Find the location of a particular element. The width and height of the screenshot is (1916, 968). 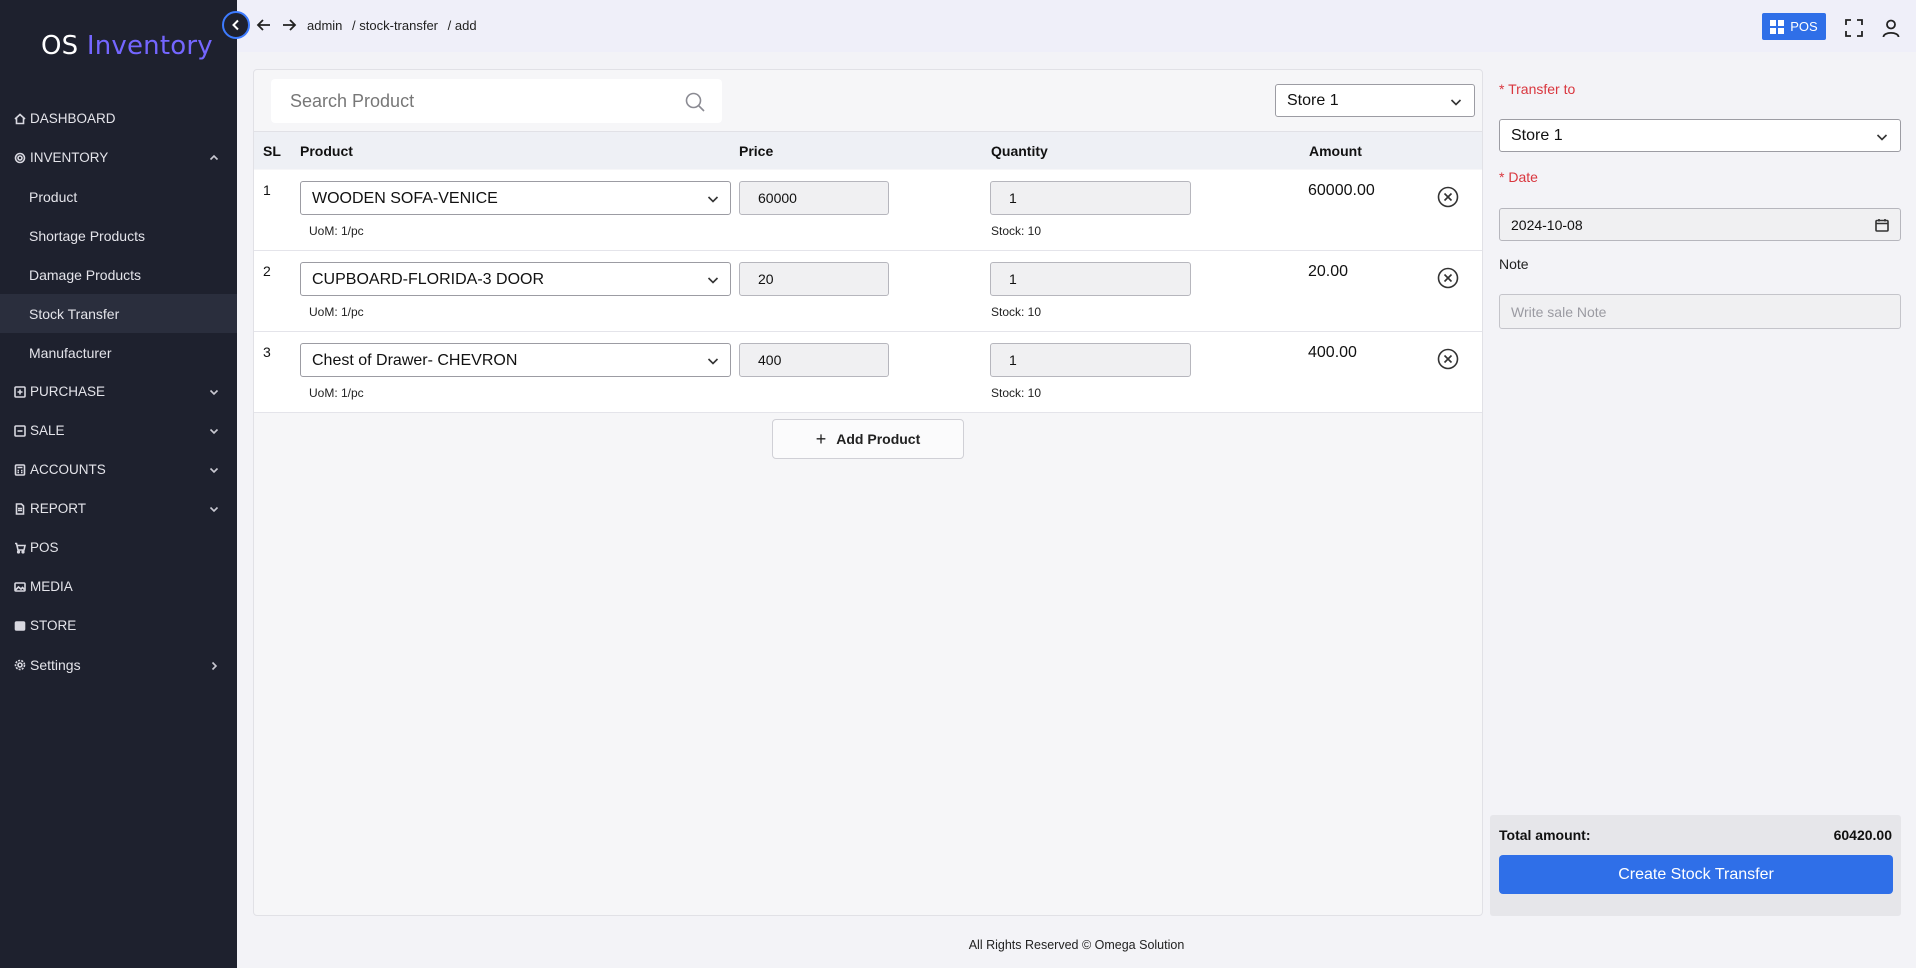

sidebar-item-dashboard: DASHBOARD is located at coordinates (118, 118).